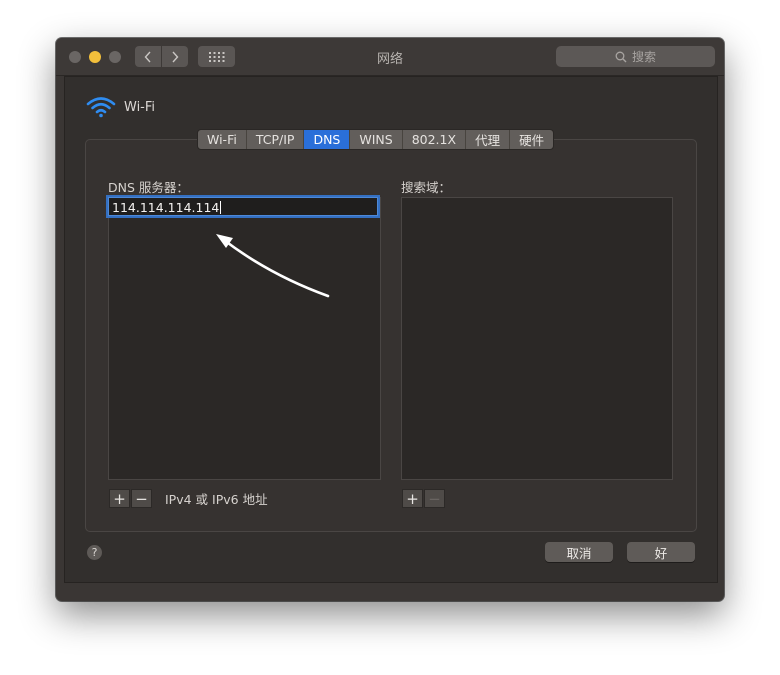 The width and height of the screenshot is (780, 675). What do you see at coordinates (579, 552) in the screenshot?
I see `cancel-button: 取消` at bounding box center [579, 552].